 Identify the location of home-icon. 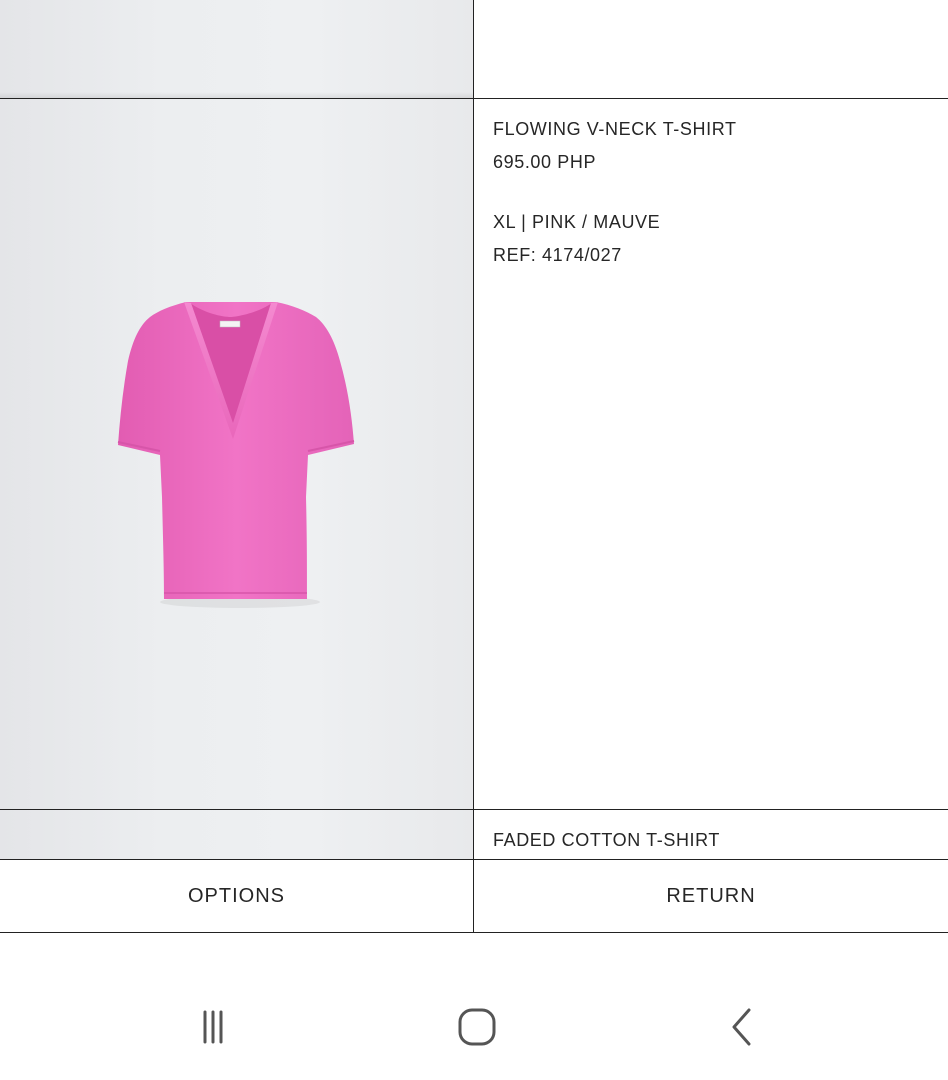
(477, 1027).